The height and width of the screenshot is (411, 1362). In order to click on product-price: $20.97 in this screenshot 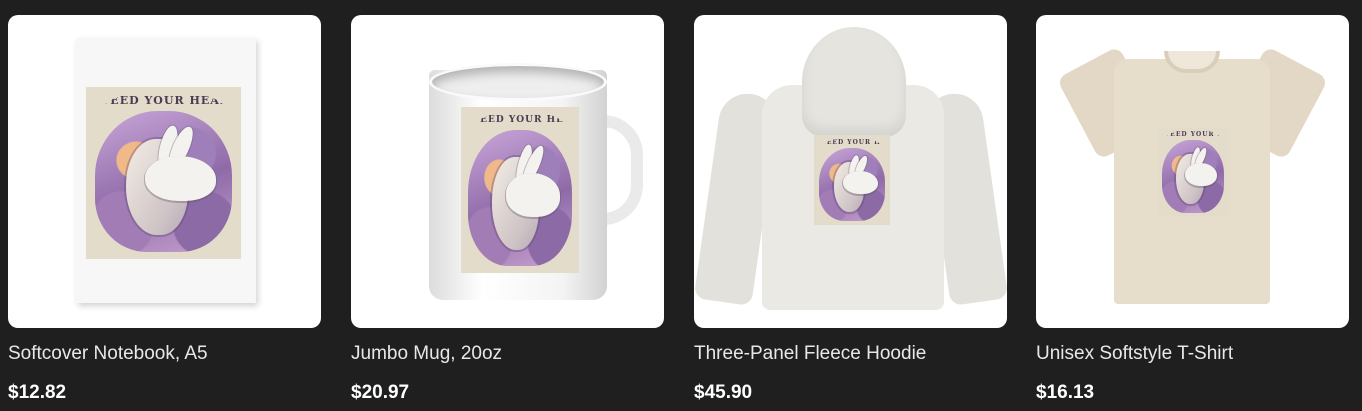, I will do `click(380, 392)`.